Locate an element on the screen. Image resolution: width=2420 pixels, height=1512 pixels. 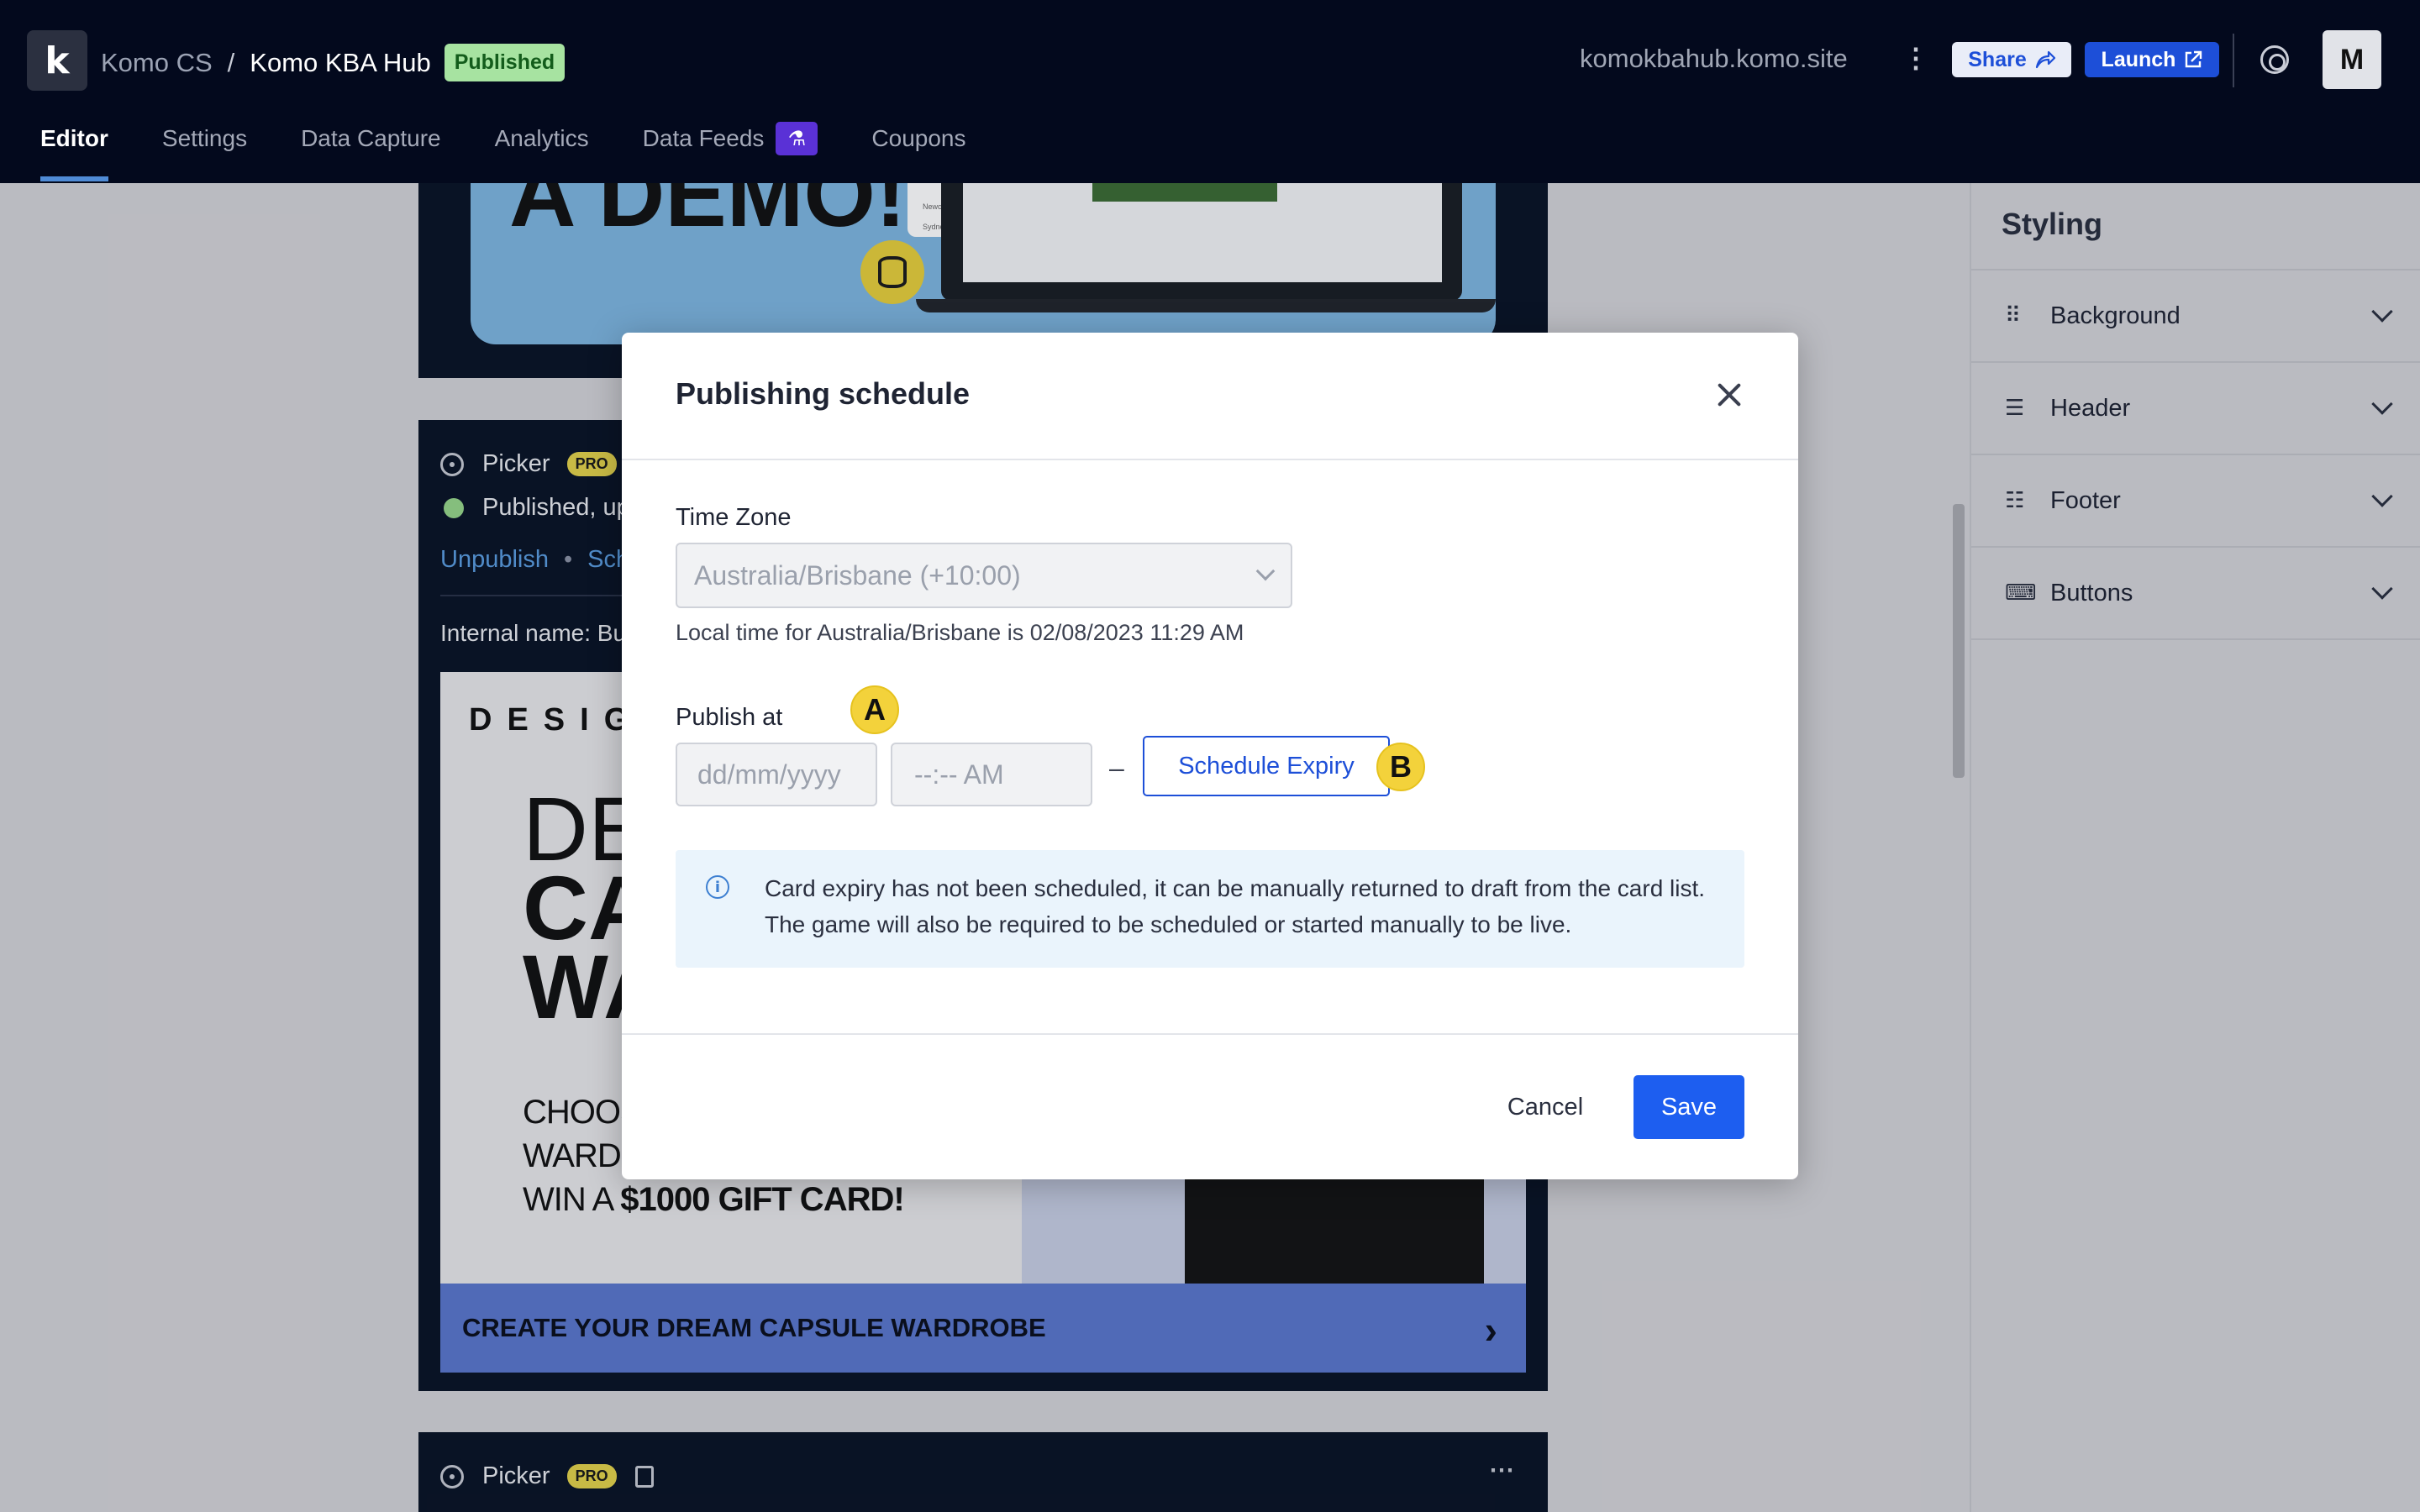
close-icon is located at coordinates (1729, 395).